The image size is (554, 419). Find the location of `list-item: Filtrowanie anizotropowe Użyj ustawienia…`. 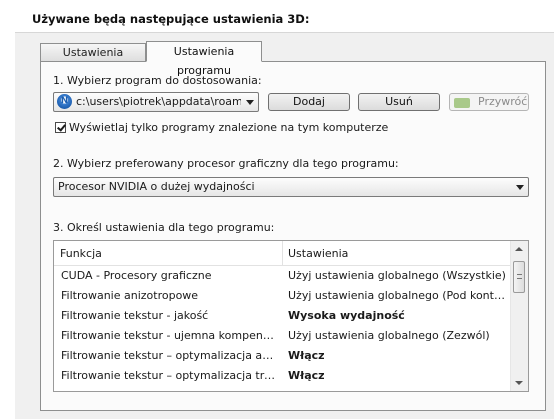

list-item: Filtrowanie anizotropowe Użyj ustawienia… is located at coordinates (283, 295).